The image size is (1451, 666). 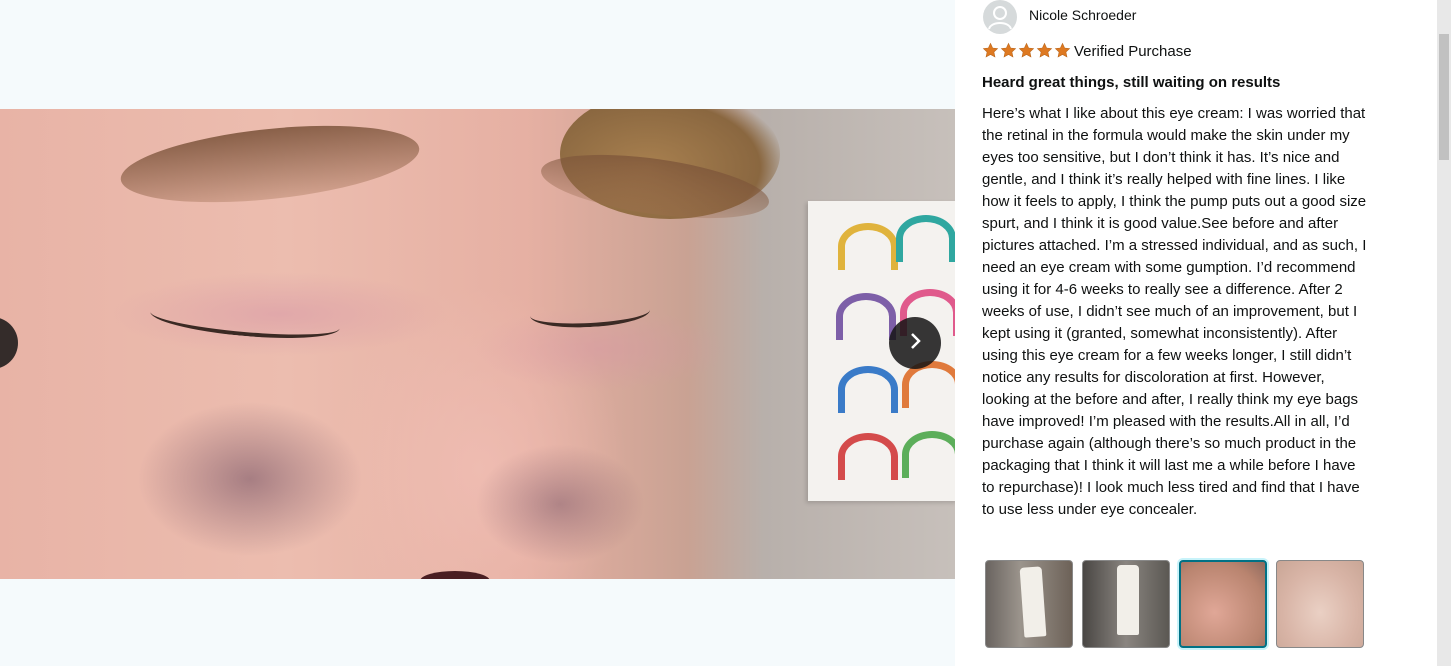 What do you see at coordinates (1082, 15) in the screenshot?
I see `reviewer-name: Nicole Schroeder` at bounding box center [1082, 15].